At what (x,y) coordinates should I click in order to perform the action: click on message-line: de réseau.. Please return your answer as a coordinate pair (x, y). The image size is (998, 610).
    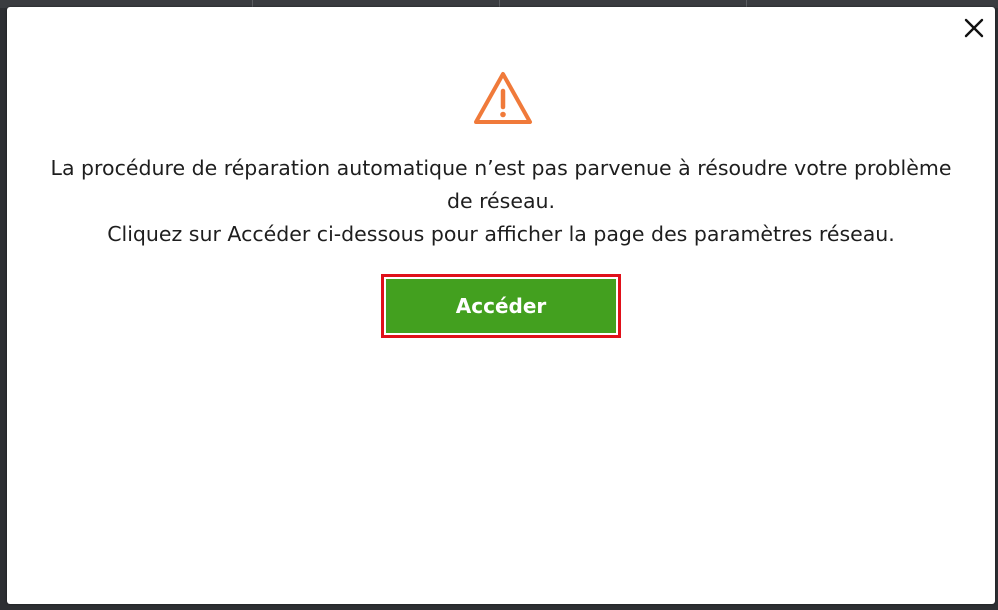
    Looking at the image, I should click on (501, 201).